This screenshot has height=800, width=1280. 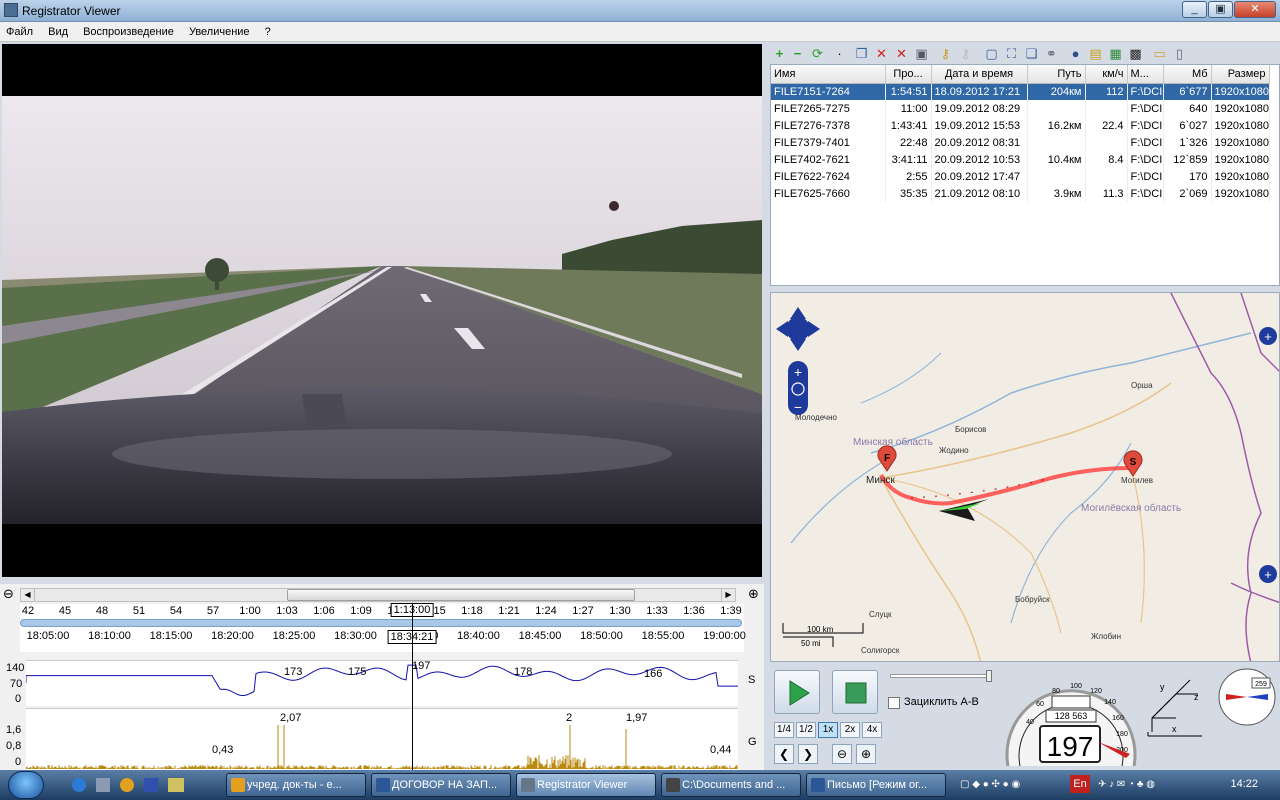 I want to click on col-datetime: Дата и время, so click(x=979, y=74).